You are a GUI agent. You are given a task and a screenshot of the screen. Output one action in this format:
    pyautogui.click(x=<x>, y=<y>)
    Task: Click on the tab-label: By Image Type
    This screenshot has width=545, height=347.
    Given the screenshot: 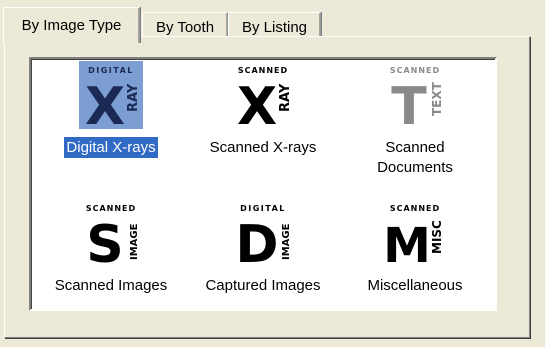 What is the action you would take?
    pyautogui.click(x=71, y=25)
    